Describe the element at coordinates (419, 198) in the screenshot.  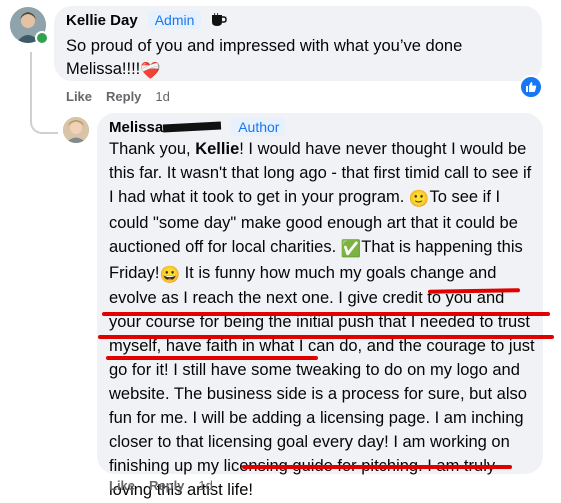
I see `smile-emoji: 🙂` at that location.